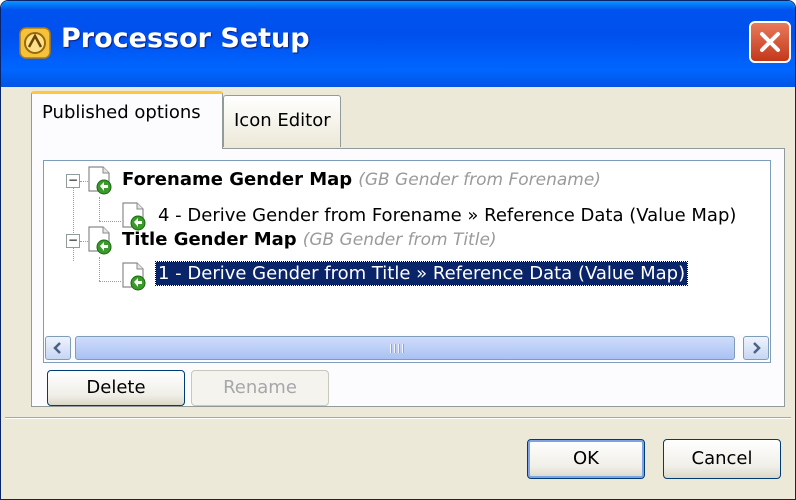  I want to click on scrollbar-thumb, so click(405, 348).